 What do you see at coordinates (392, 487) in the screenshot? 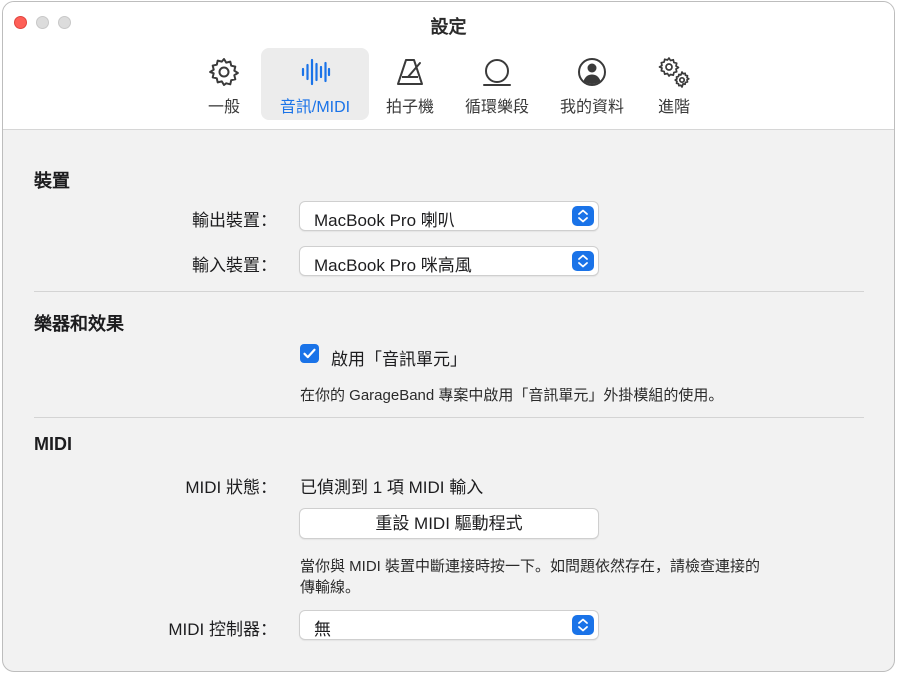
I see `midi-status-value: 已偵測到 1 項 MIDI 輸入` at bounding box center [392, 487].